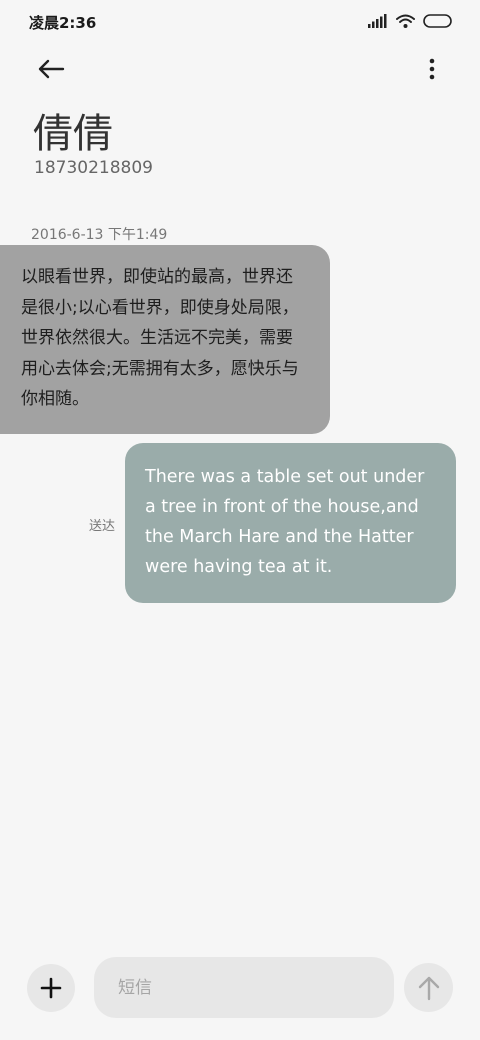 The width and height of the screenshot is (480, 1040). Describe the element at coordinates (99, 235) in the screenshot. I see `message-timestamp: 2016-6-13 下午1:49` at that location.